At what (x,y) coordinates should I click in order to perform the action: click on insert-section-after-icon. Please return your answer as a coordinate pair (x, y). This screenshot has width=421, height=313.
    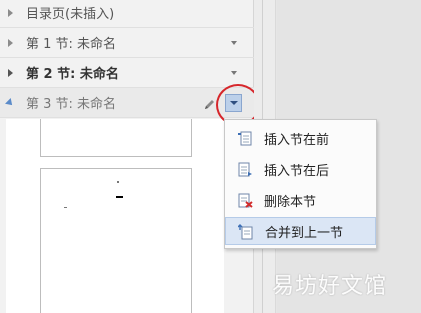
    Looking at the image, I should click on (245, 169).